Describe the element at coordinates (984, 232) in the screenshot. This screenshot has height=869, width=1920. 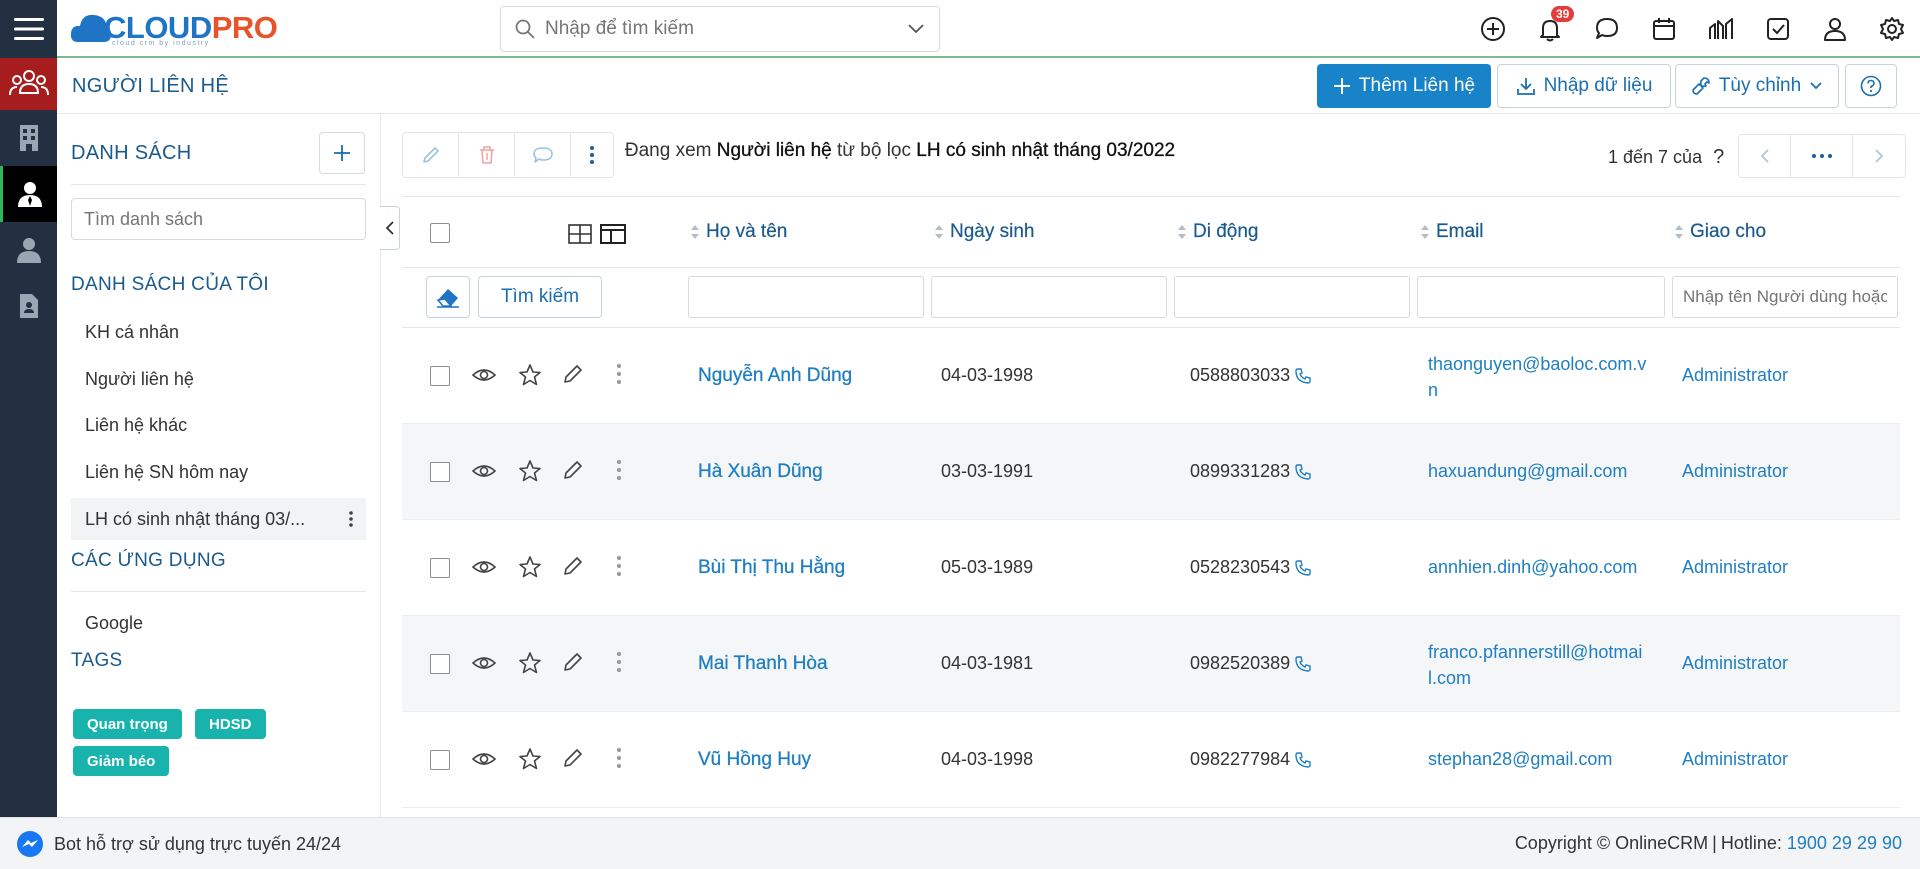
I see `column-header-dob: Ngày sinh` at that location.